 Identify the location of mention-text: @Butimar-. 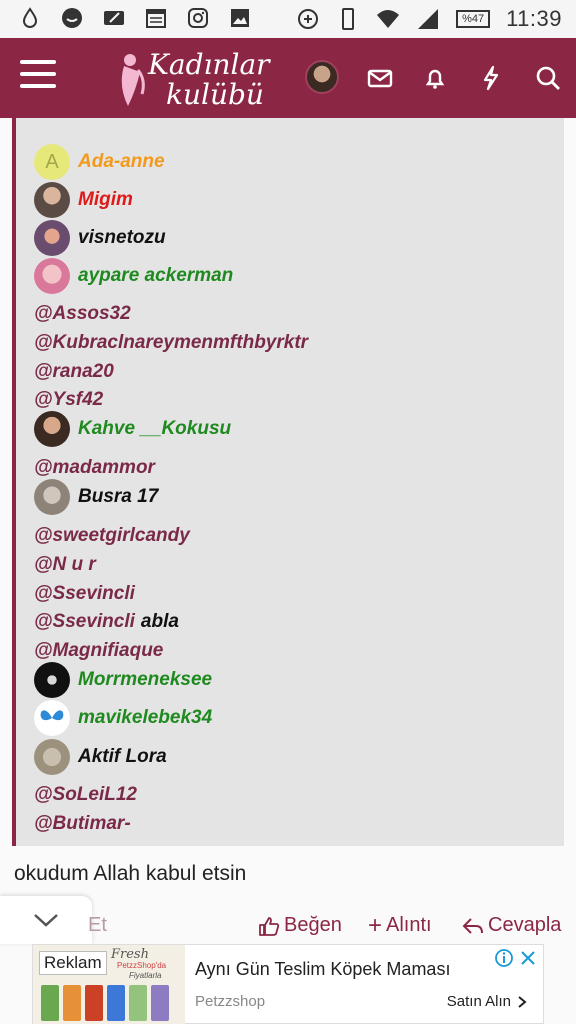
(82, 824).